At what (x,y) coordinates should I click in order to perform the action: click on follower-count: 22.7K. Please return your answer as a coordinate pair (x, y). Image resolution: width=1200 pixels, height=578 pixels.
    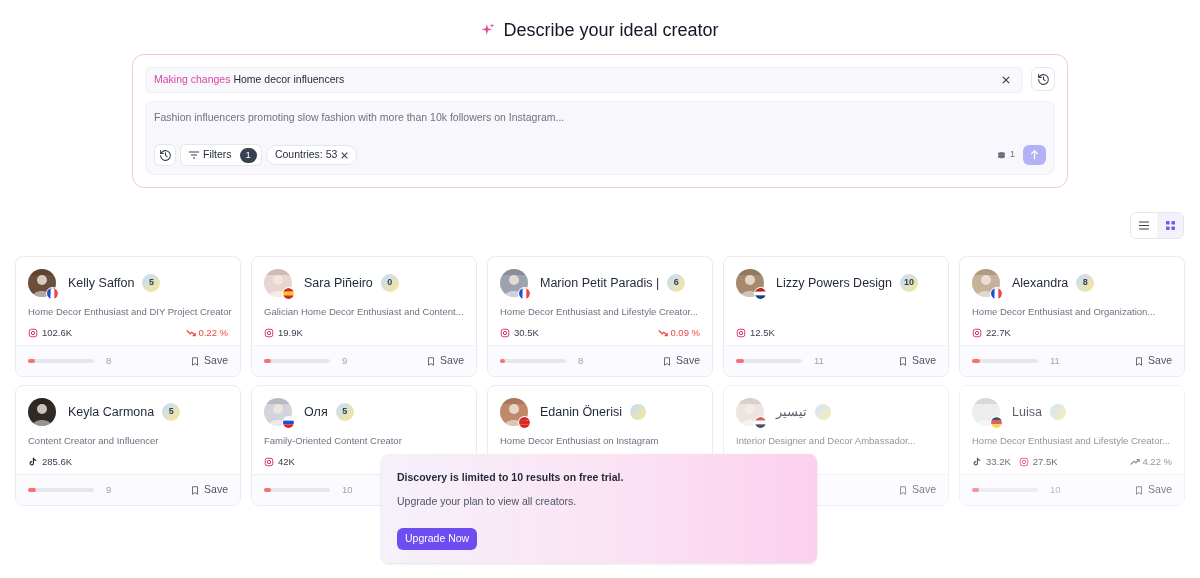
    Looking at the image, I should click on (998, 332).